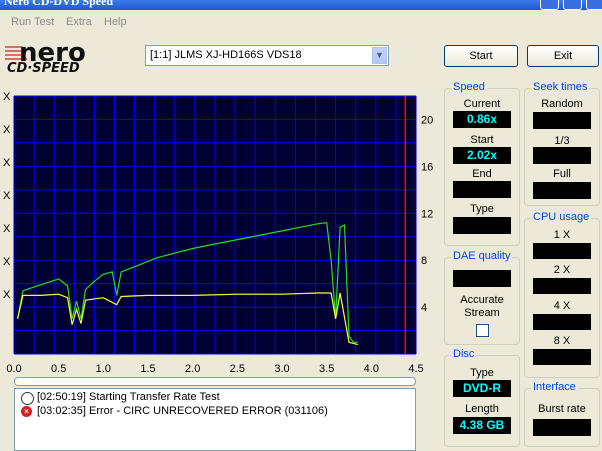 The height and width of the screenshot is (451, 602). What do you see at coordinates (43, 68) in the screenshot?
I see `logo-line2: CD·SPEED` at bounding box center [43, 68].